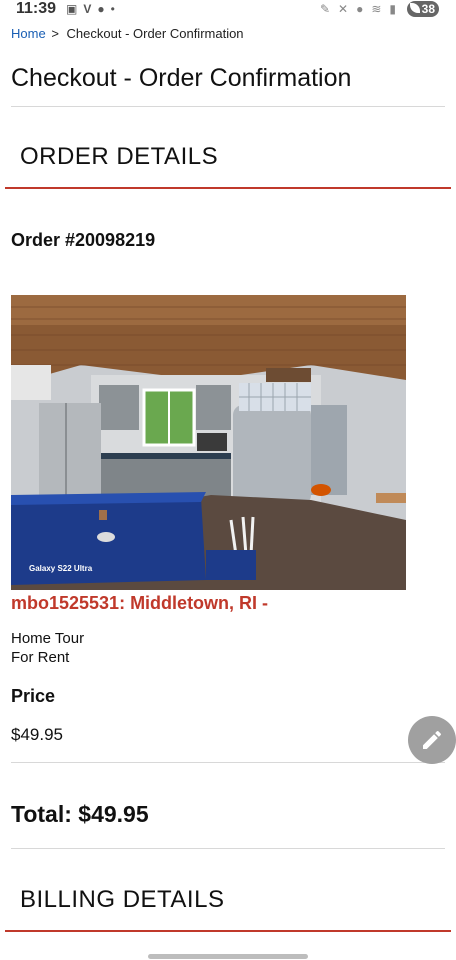  What do you see at coordinates (228, 956) in the screenshot?
I see `navigation-handle` at bounding box center [228, 956].